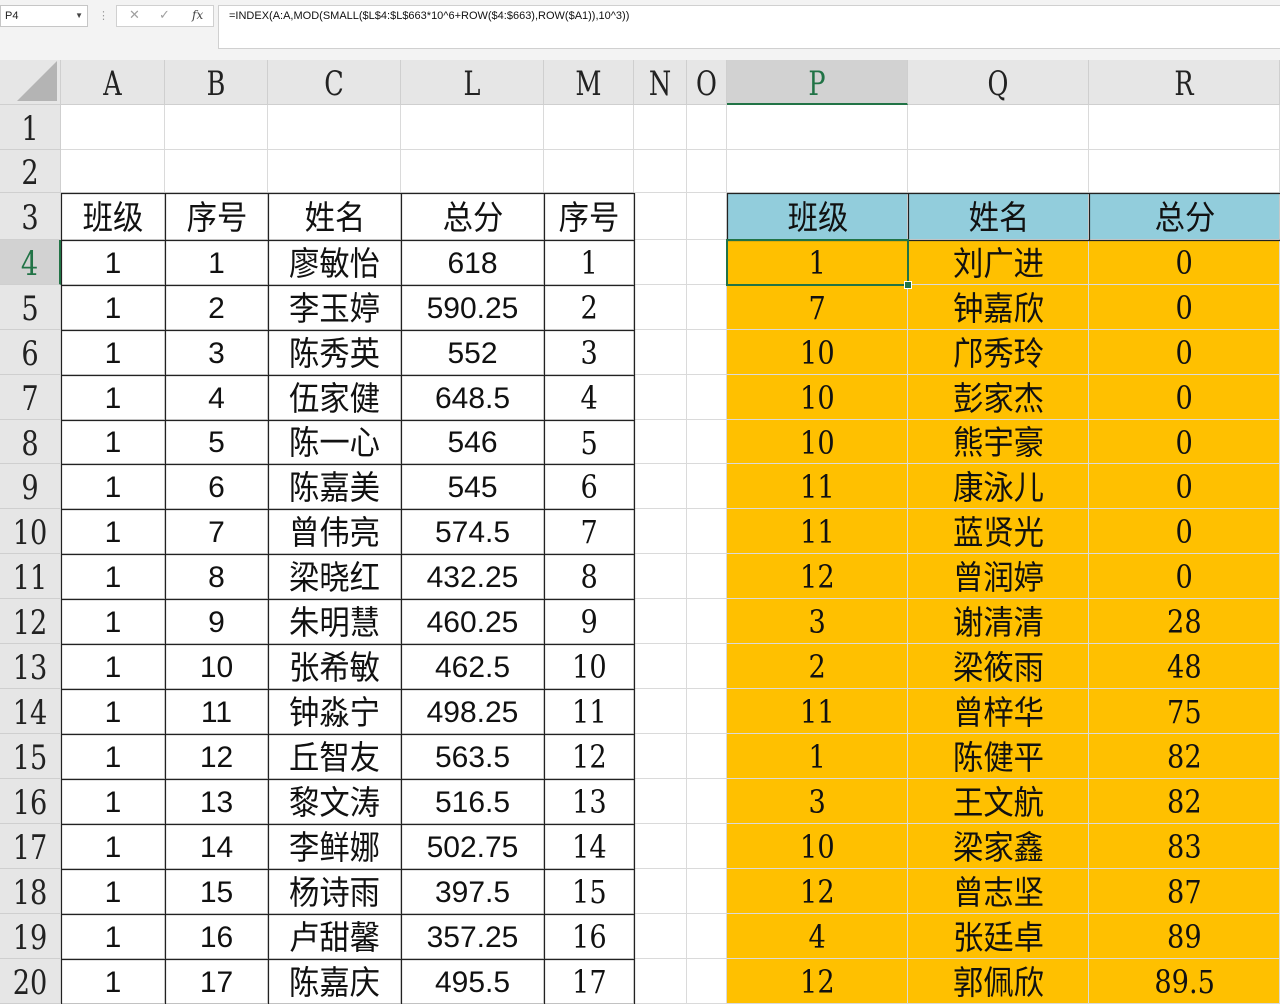 Image resolution: width=1280 pixels, height=1004 pixels. What do you see at coordinates (817, 82) in the screenshot?
I see `column-header-p: P` at bounding box center [817, 82].